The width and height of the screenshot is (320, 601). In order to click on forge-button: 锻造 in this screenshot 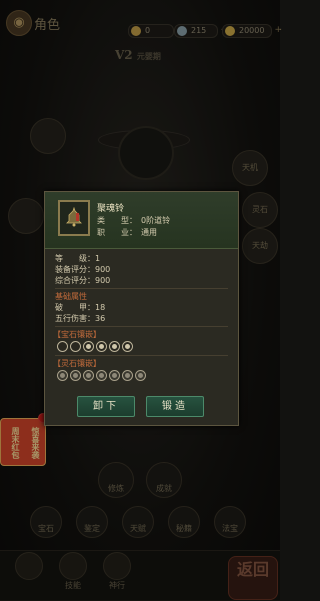, I will do `click(175, 406)`.